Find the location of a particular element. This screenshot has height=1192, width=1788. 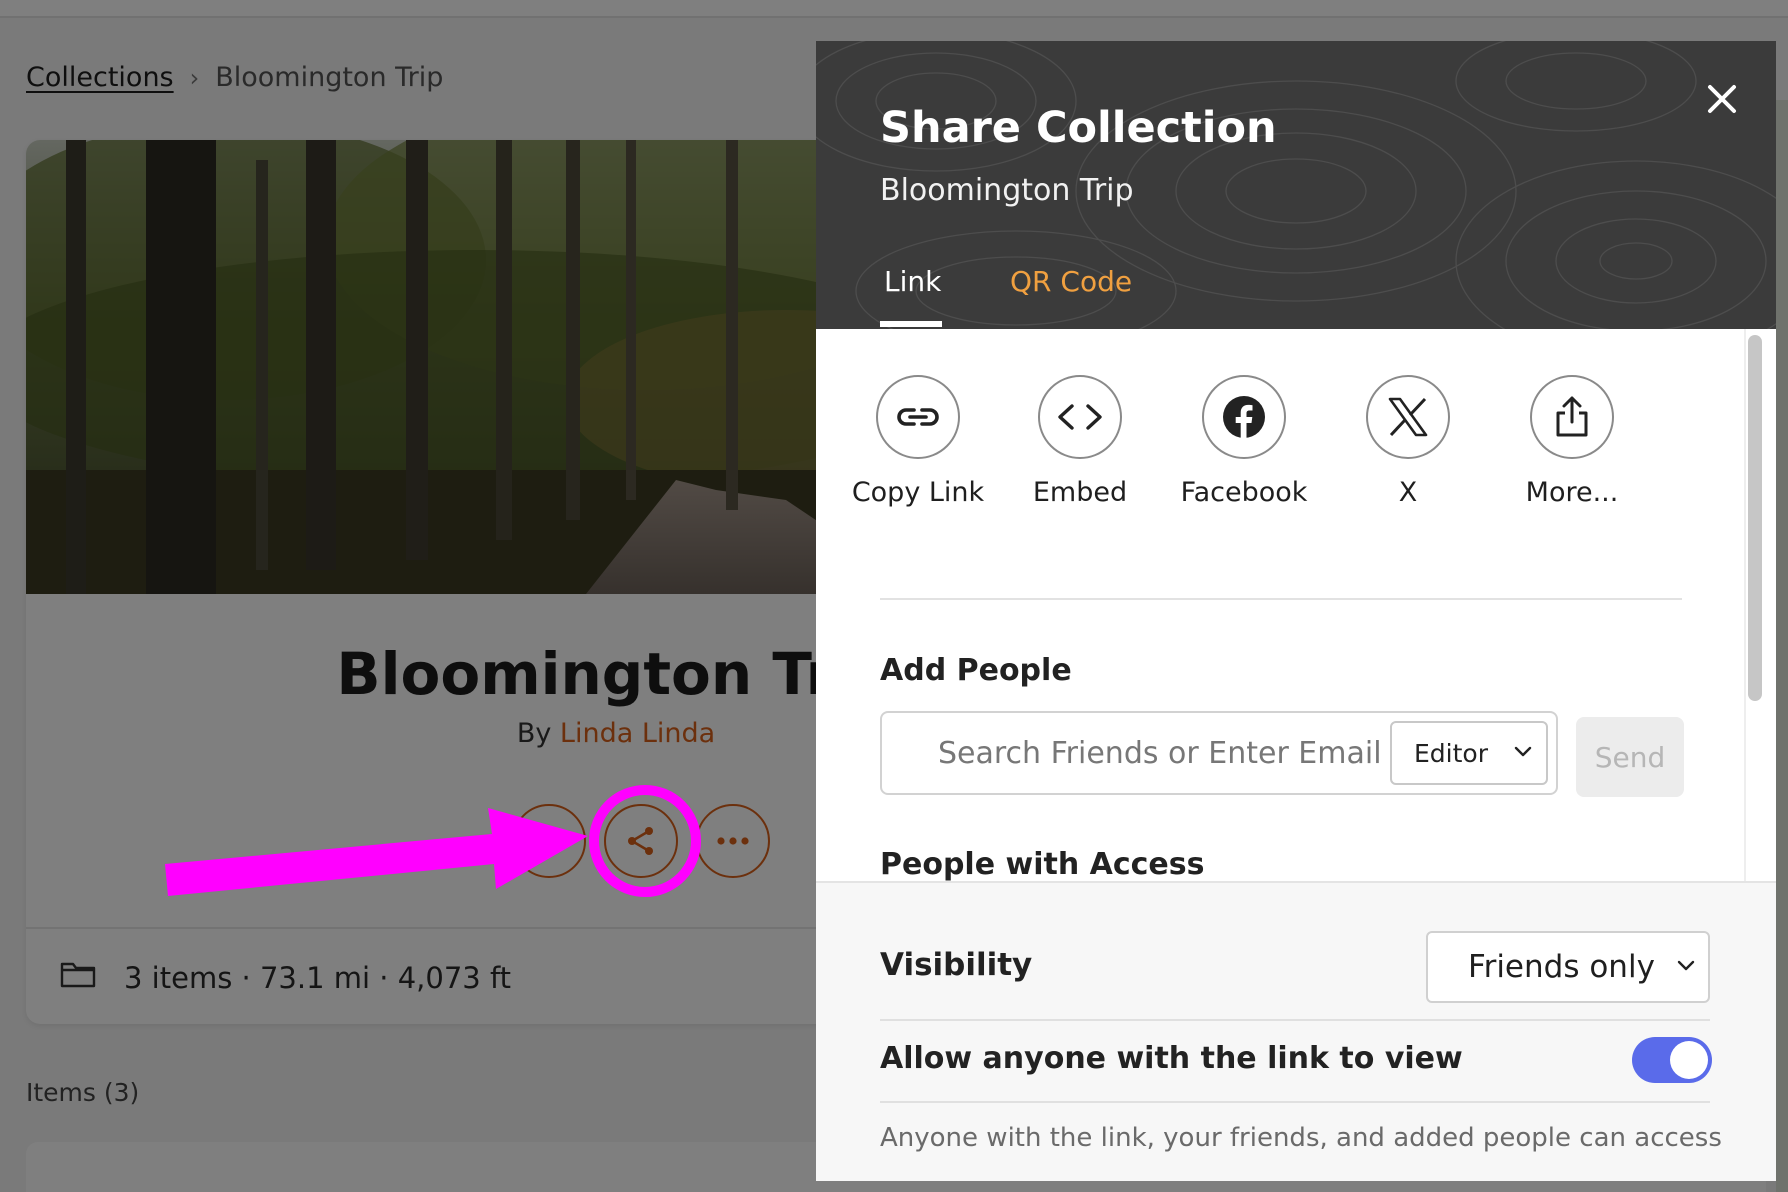

embed-button is located at coordinates (1080, 417).